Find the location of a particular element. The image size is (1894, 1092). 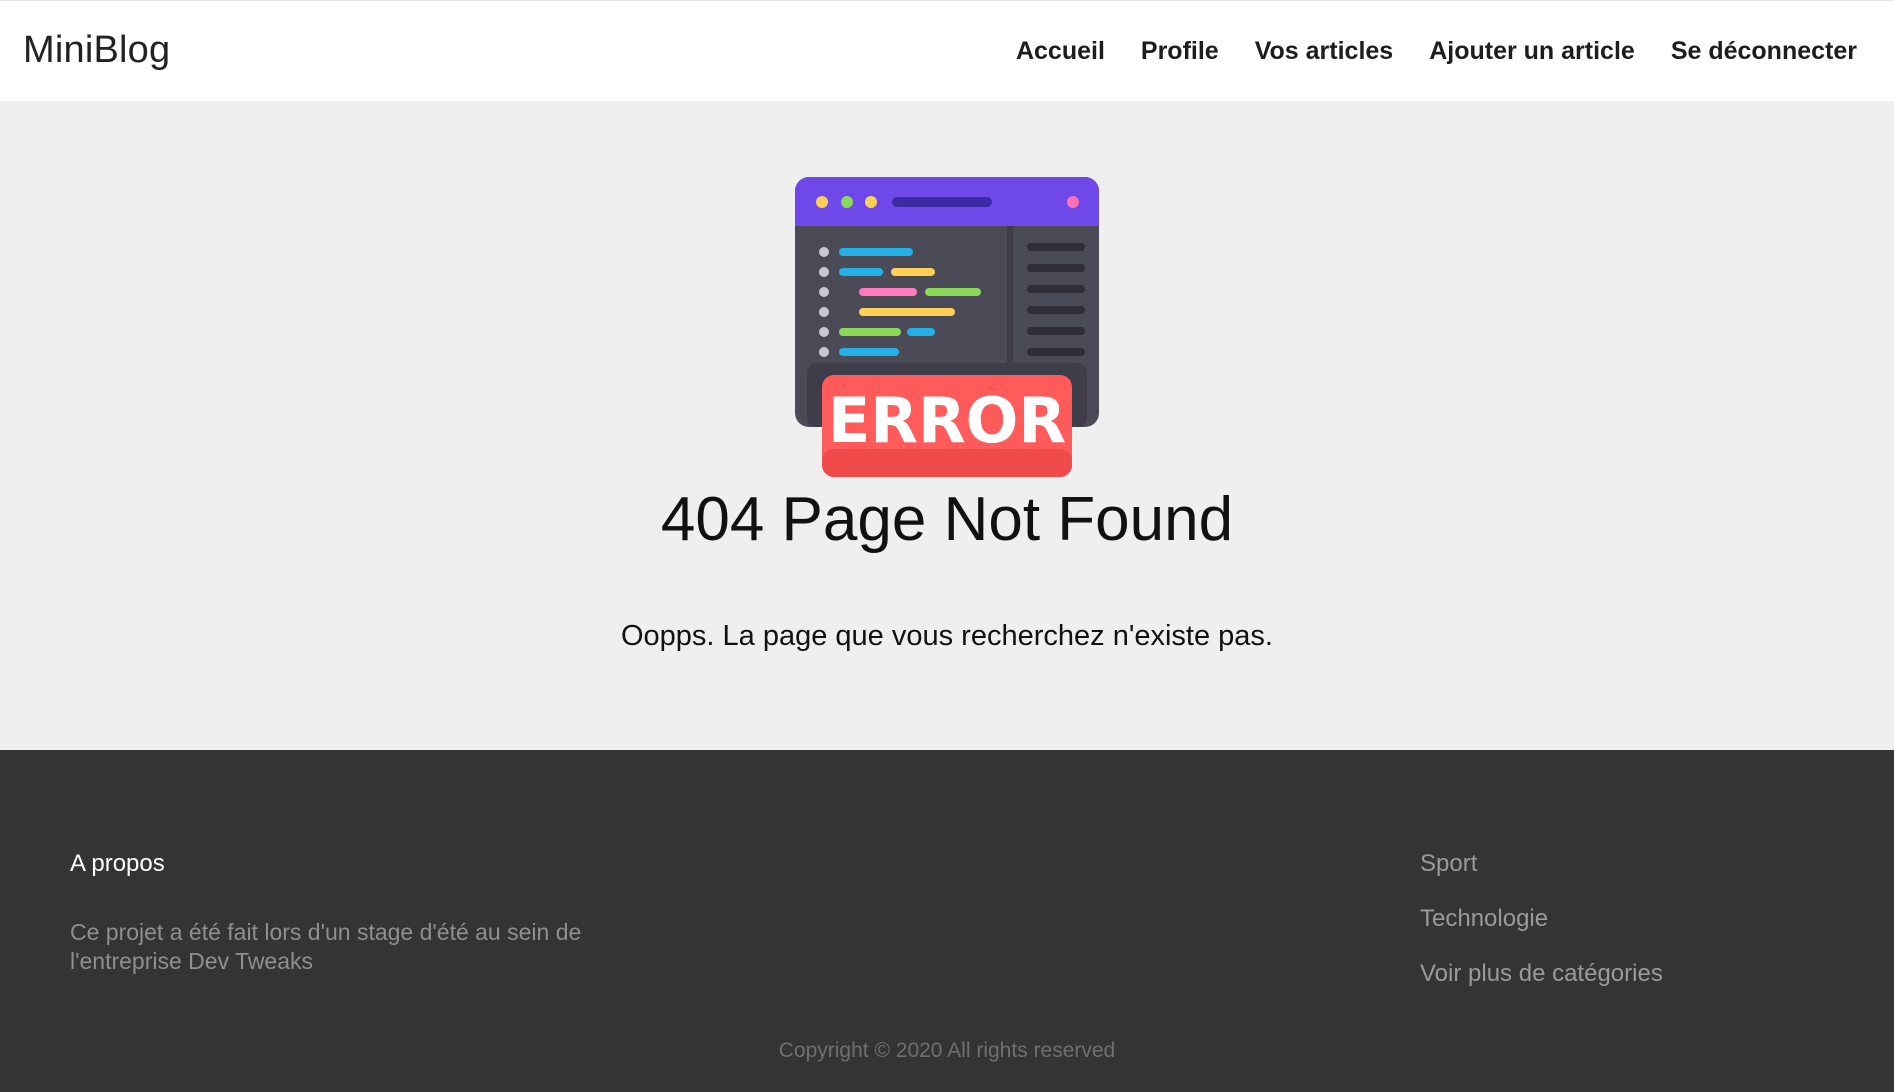

nav-link-vos-articles: Vos articles is located at coordinates (1324, 51).